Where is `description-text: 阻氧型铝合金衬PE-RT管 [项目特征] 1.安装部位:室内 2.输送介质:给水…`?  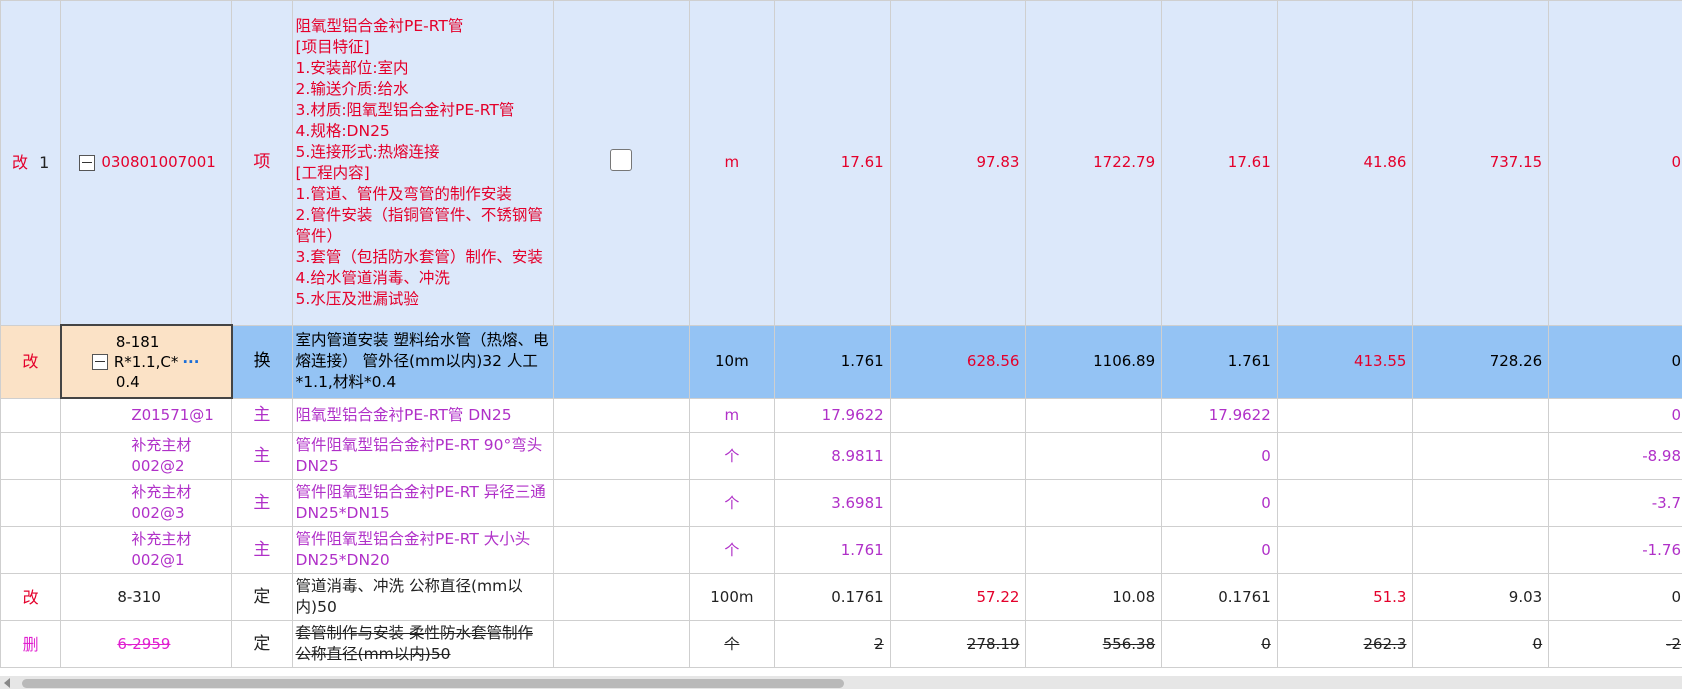
description-text: 阻氧型铝合金衬PE-RT管 [项目特征] 1.安装部位:室内 2.输送介质:给水… is located at coordinates (419, 162).